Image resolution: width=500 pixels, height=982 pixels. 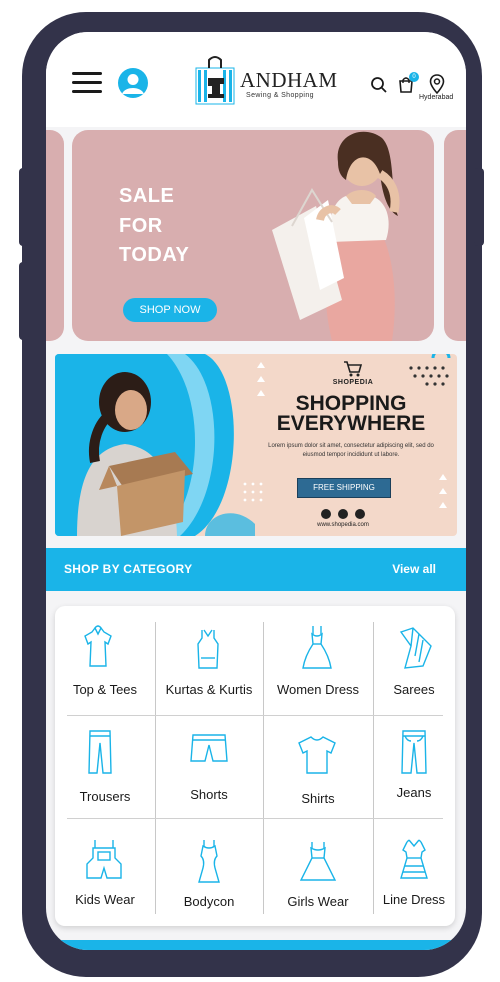 I want to click on category-tile-bodycon: Bodycon, so click(x=209, y=872).